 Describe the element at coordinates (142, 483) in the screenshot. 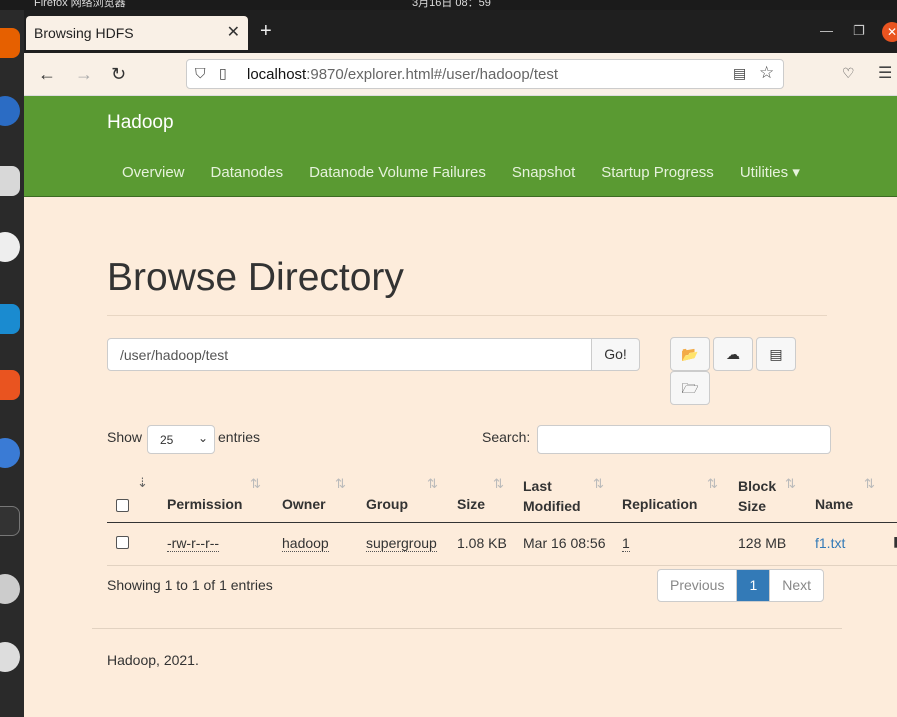

I see `sort-icon: ⇣` at that location.